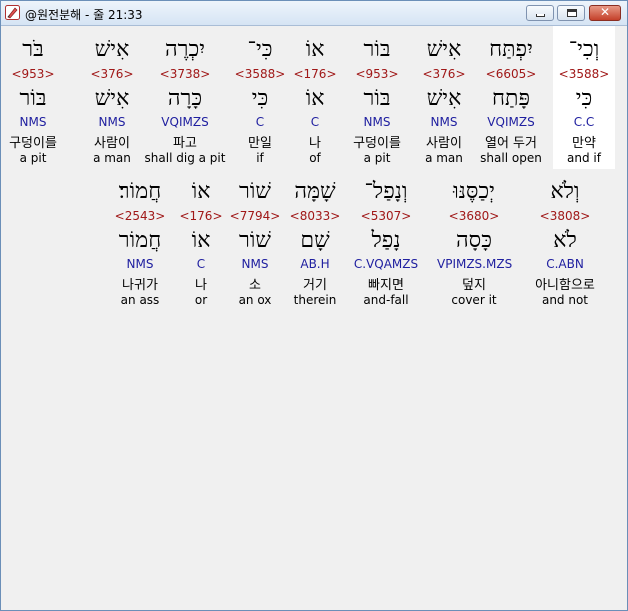  Describe the element at coordinates (255, 216) in the screenshot. I see `strongs-number: <7794>` at that location.